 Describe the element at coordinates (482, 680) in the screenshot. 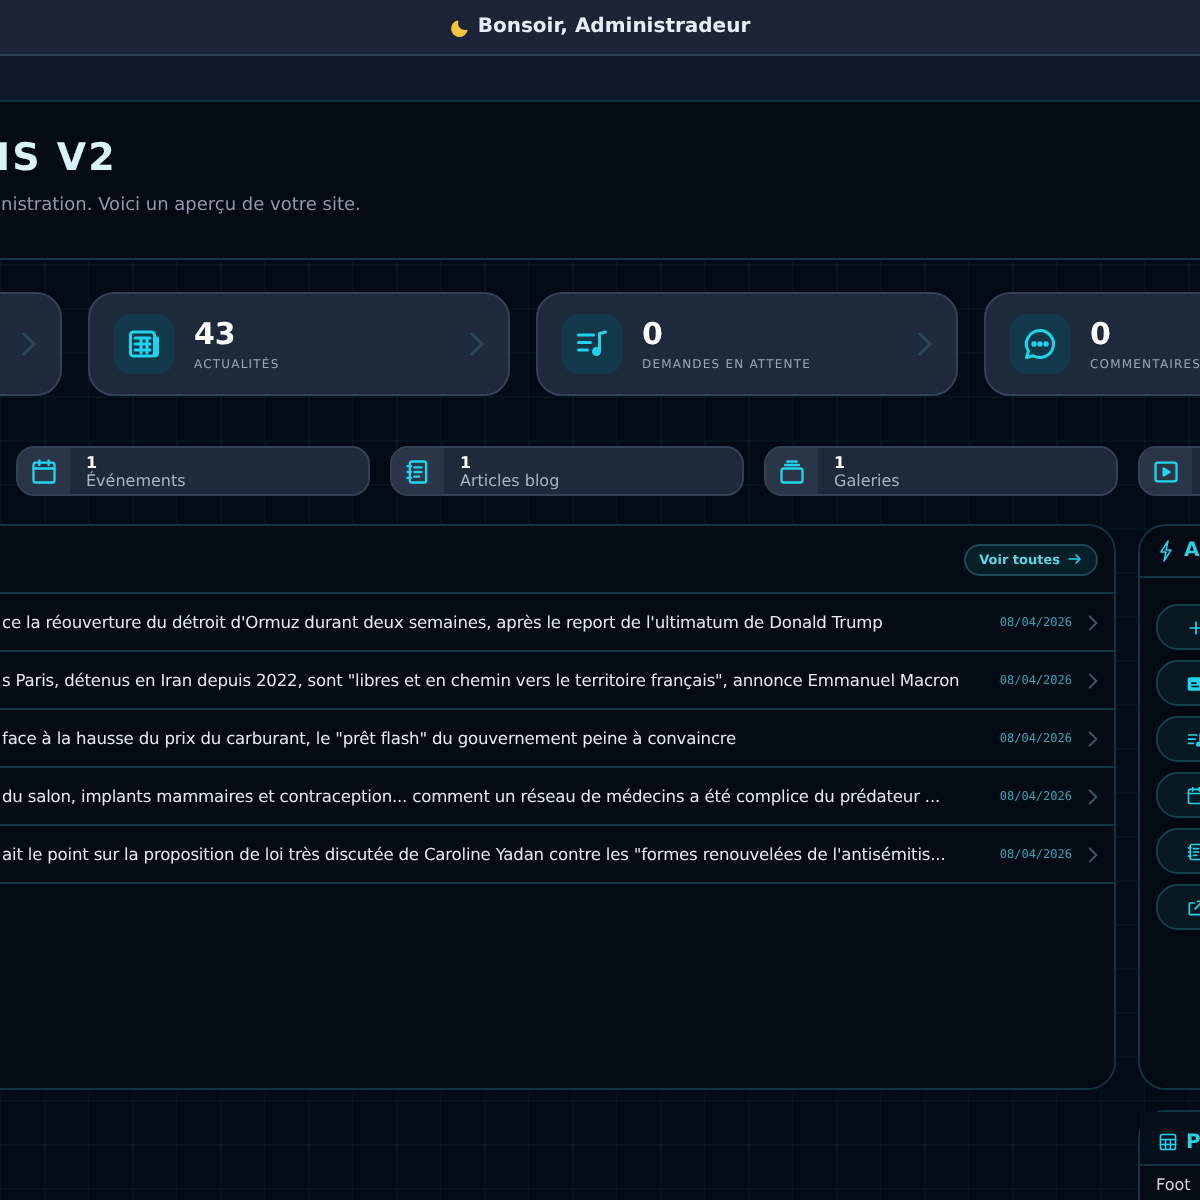

I see `news-title: s Paris, détenus en Iran depuis 2022, sont "libres et en chemin vers le territoire français", annonce Emmanuel Macron` at that location.